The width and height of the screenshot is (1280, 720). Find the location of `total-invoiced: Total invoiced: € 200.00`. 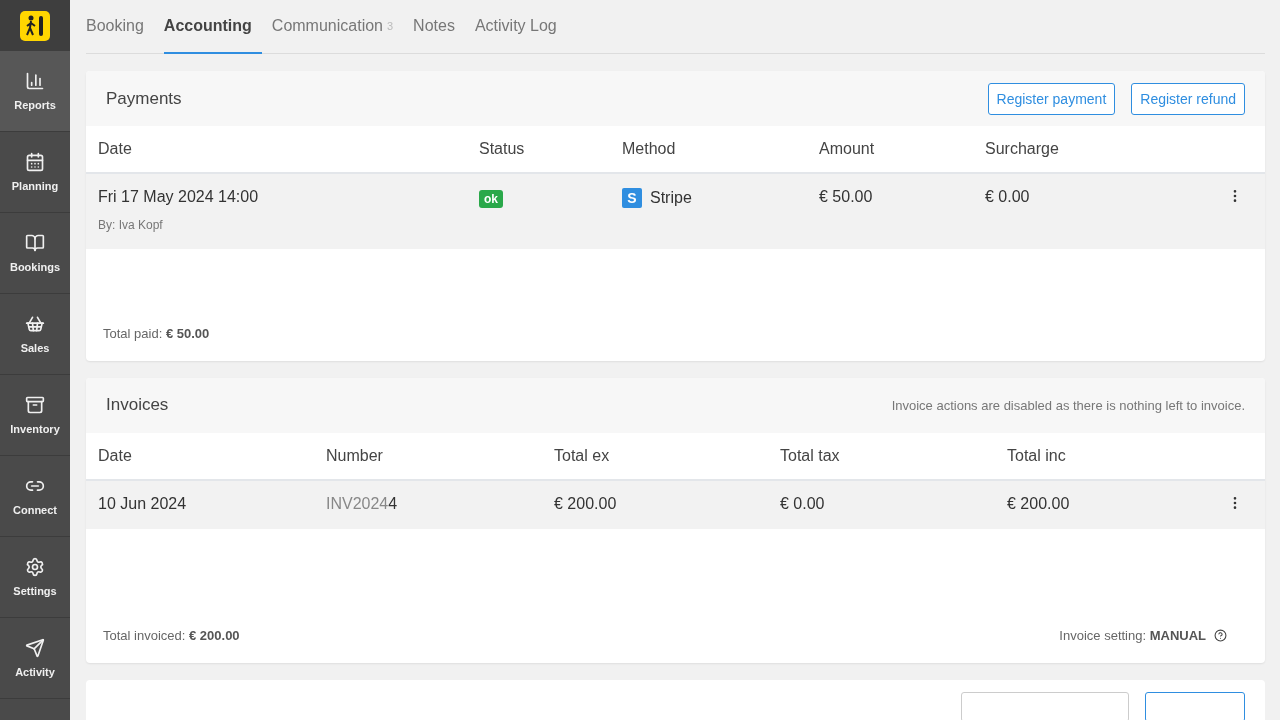

total-invoiced: Total invoiced: € 200.00 is located at coordinates (171, 635).